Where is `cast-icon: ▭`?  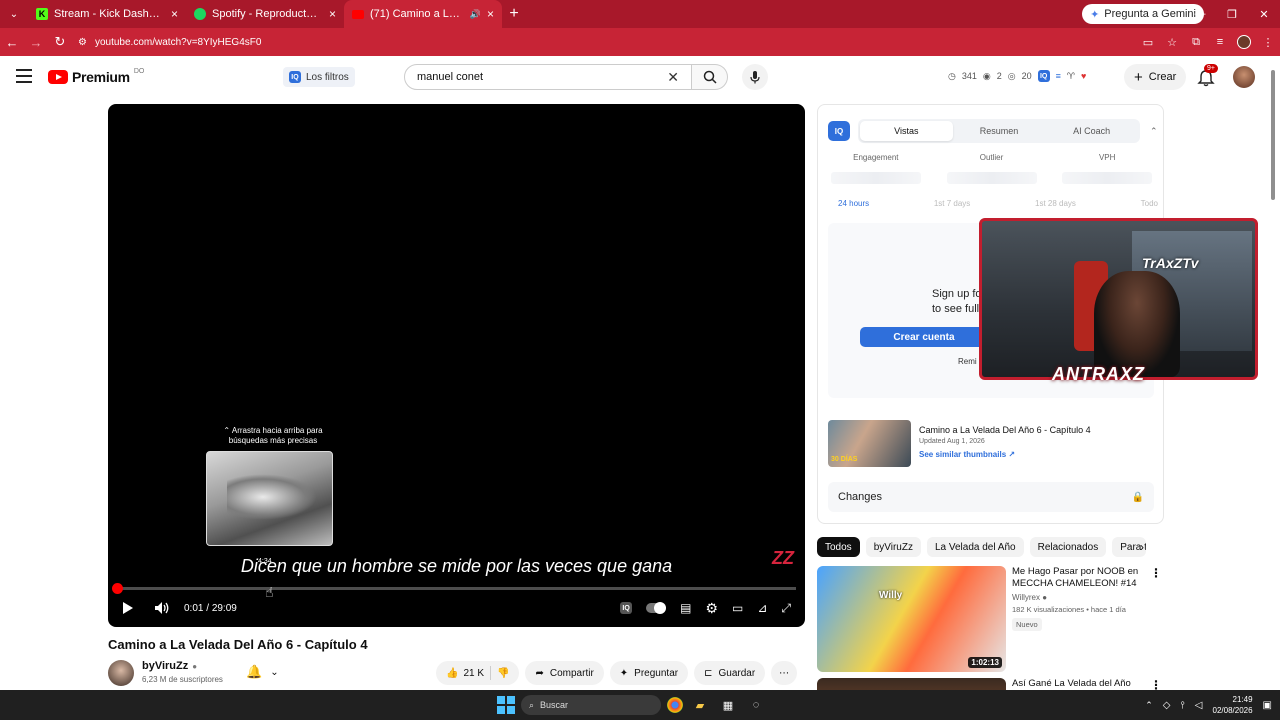 cast-icon: ▭ is located at coordinates (1148, 42).